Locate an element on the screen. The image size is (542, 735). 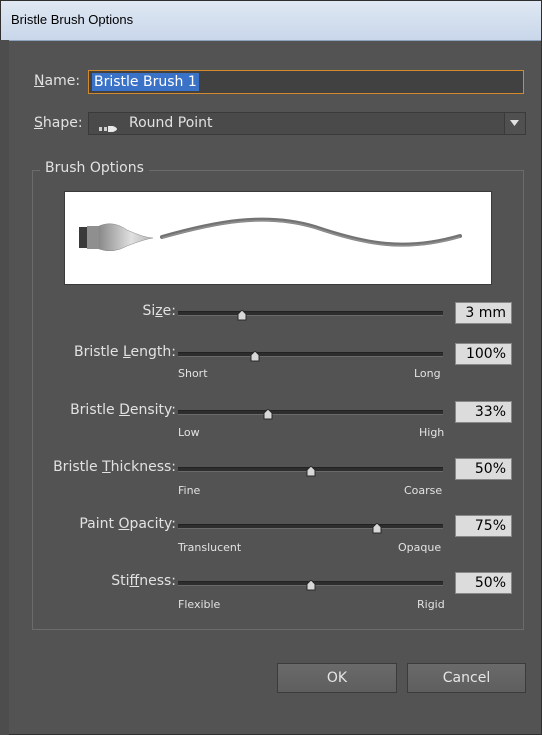
size-slider-thumb is located at coordinates (242, 313).